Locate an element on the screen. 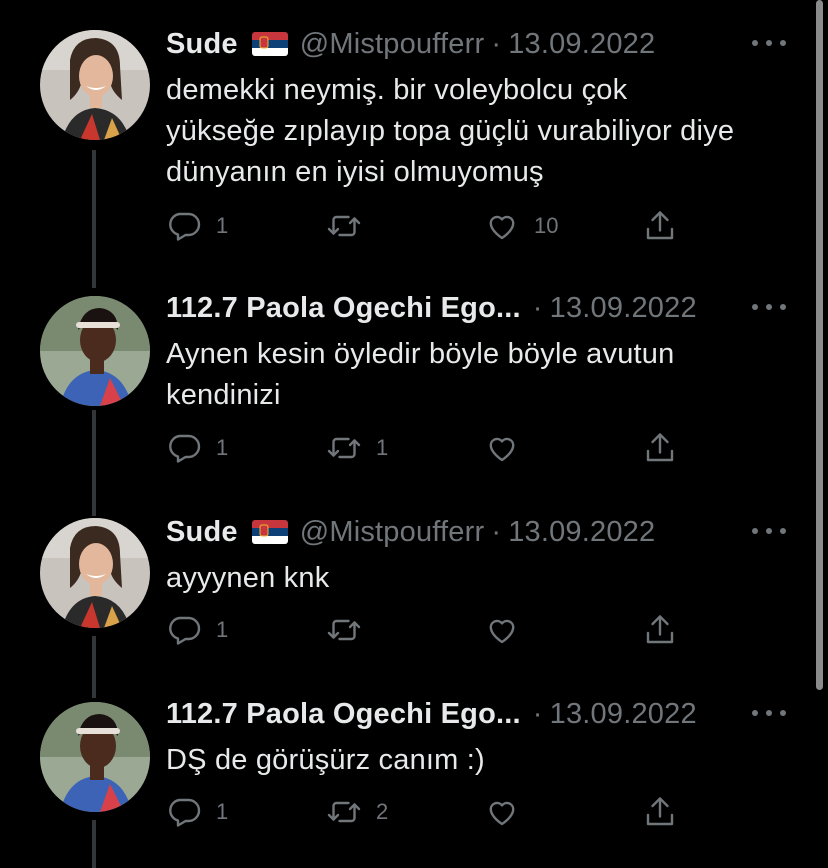 This screenshot has height=868, width=828. tweet-actions: 1 is located at coordinates (426, 630).